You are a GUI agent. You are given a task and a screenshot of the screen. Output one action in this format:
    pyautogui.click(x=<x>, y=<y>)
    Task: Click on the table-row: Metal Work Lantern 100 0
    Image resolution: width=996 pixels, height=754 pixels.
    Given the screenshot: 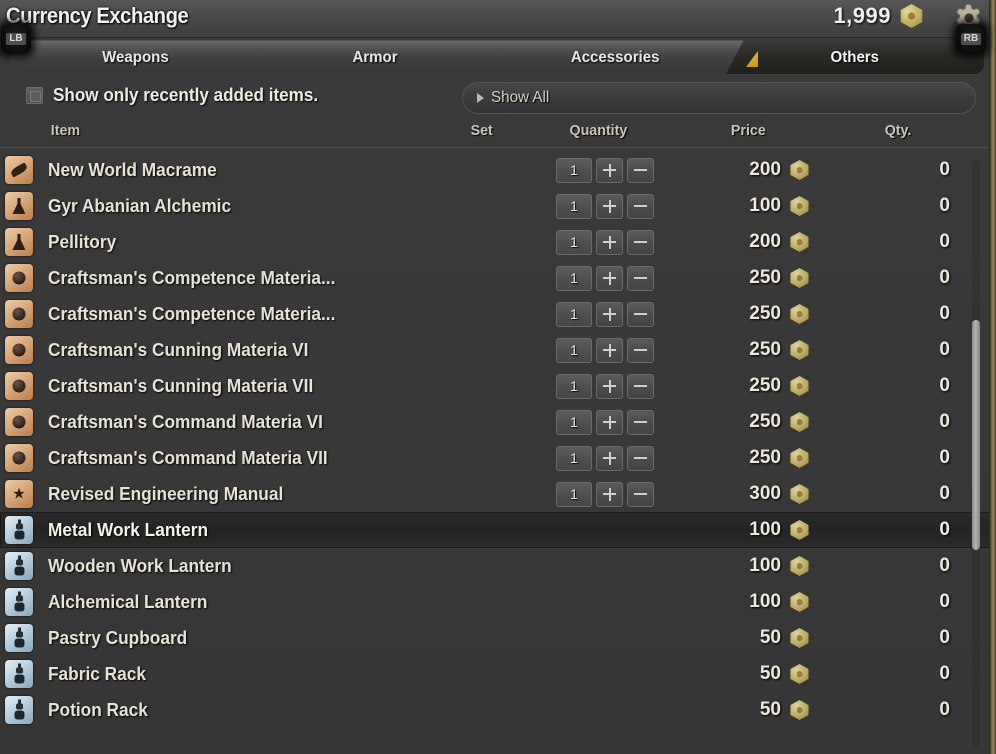 What is the action you would take?
    pyautogui.click(x=498, y=530)
    